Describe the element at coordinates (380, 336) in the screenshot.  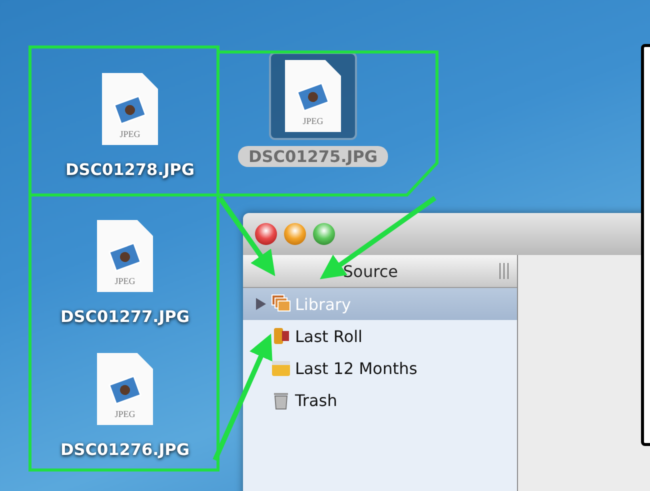
I see `source-item: Last Roll` at that location.